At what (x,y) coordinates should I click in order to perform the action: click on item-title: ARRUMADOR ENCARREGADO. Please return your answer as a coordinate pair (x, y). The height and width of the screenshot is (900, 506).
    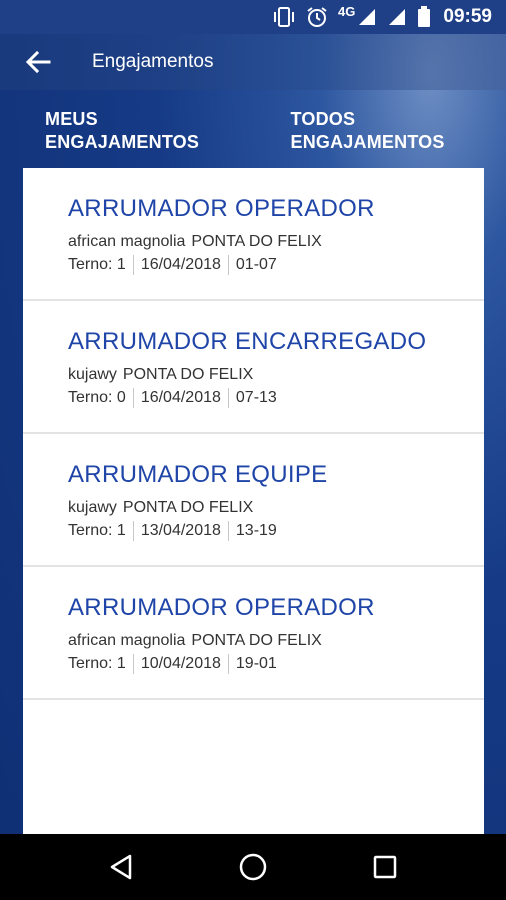
    Looking at the image, I should click on (247, 341).